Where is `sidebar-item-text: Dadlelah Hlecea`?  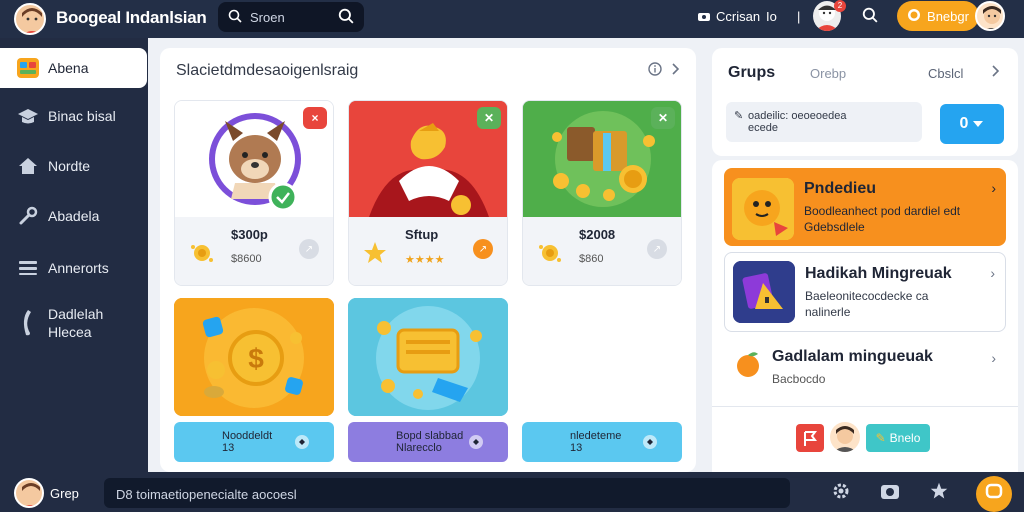
sidebar-item-text: Dadlelah Hlecea is located at coordinates (75, 323).